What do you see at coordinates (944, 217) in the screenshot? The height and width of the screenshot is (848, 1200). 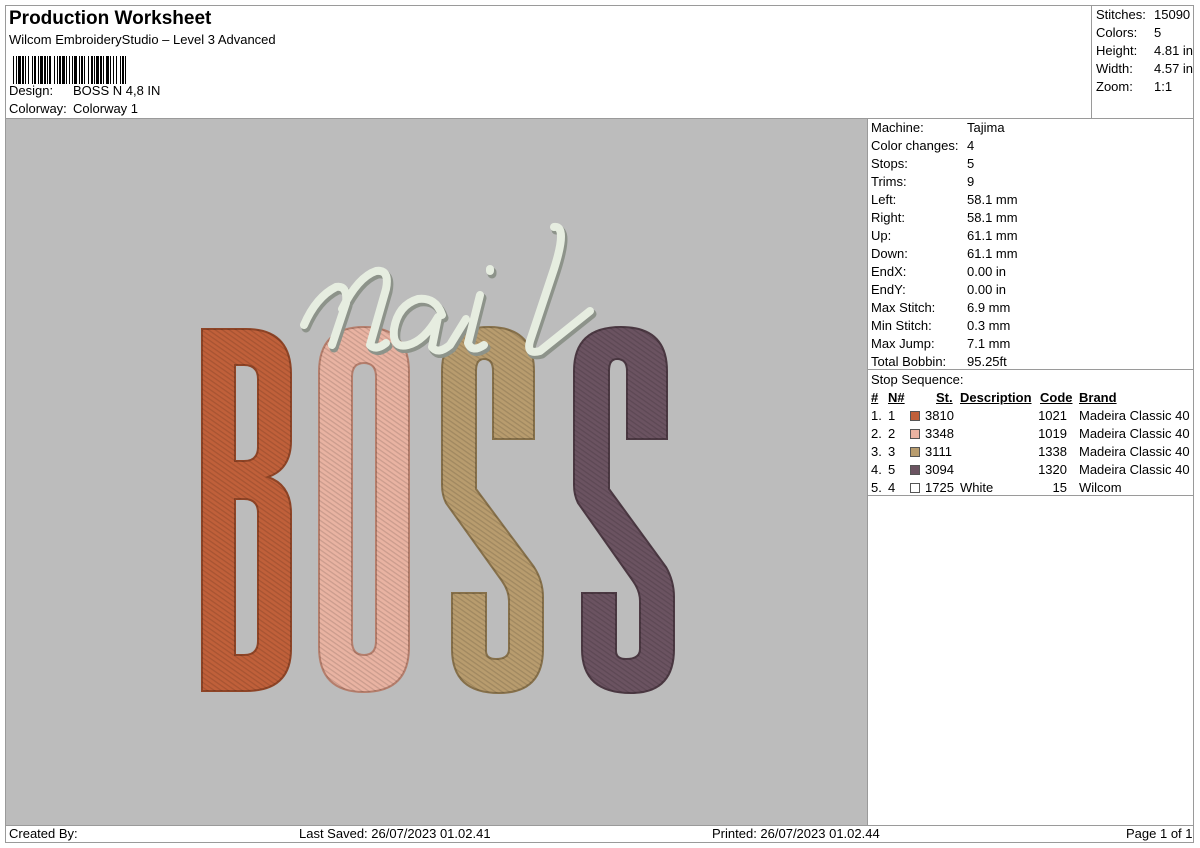 I see `machine-info-row: Right: 58.1 mm` at bounding box center [944, 217].